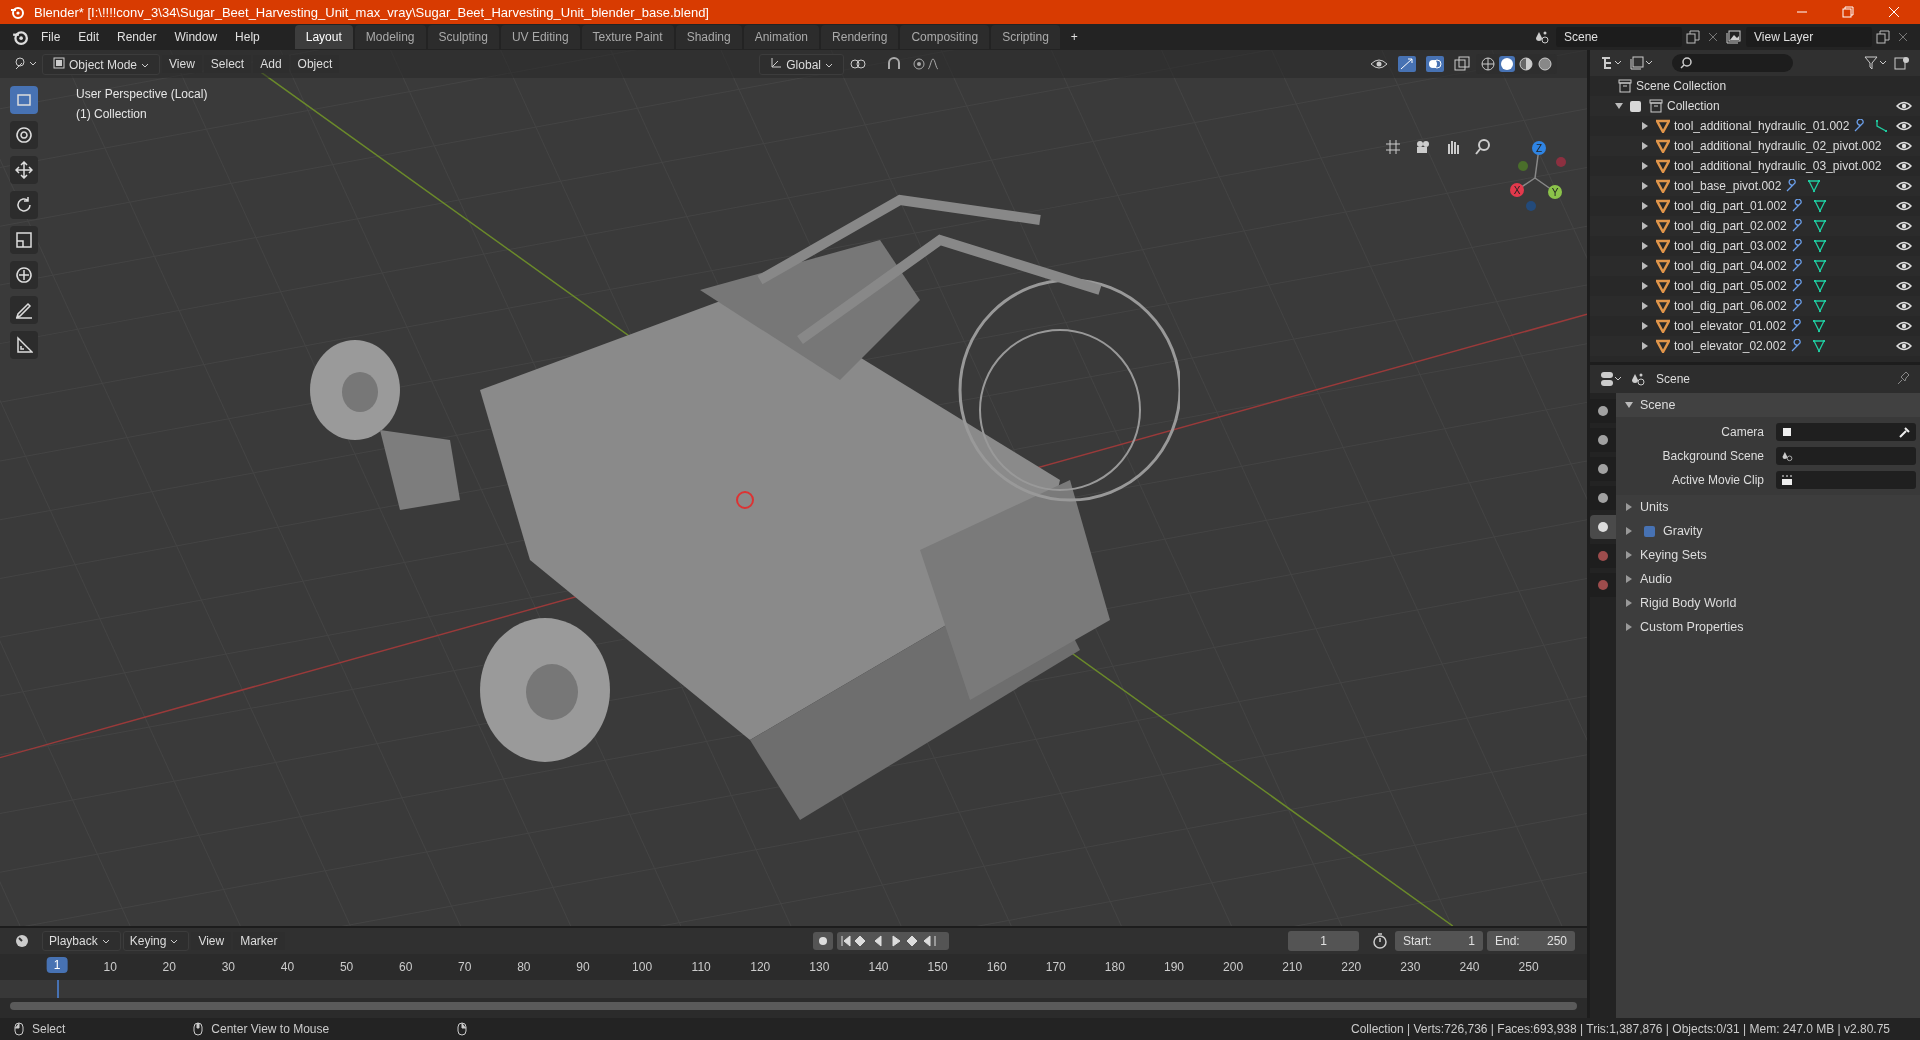  Describe the element at coordinates (1439, 941) in the screenshot. I see `start-frame-field: Start: 1` at that location.